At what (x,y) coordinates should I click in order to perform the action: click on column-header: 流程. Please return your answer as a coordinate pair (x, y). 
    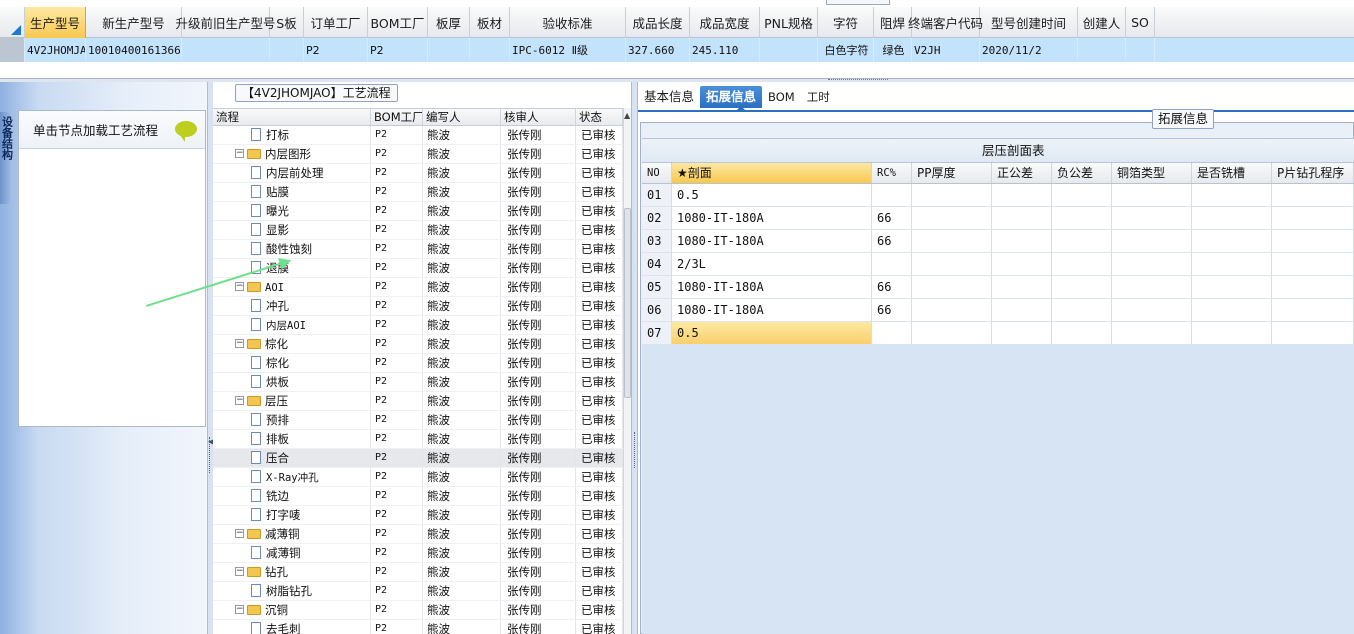
    Looking at the image, I should click on (292, 117).